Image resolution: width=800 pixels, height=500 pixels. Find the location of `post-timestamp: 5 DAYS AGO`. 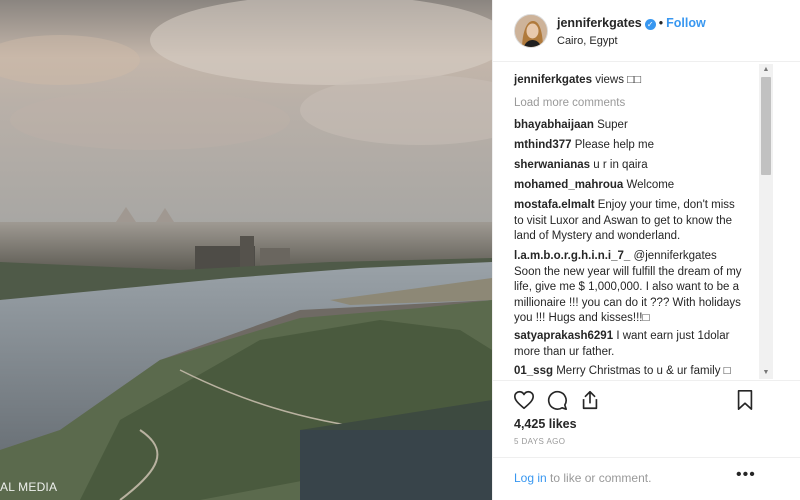

post-timestamp: 5 DAYS AGO is located at coordinates (539, 441).